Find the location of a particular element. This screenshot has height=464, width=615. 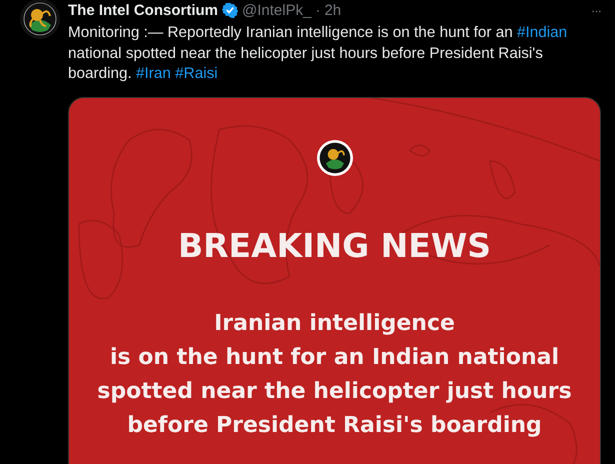

author-name: The Intel Consortium is located at coordinates (143, 10).